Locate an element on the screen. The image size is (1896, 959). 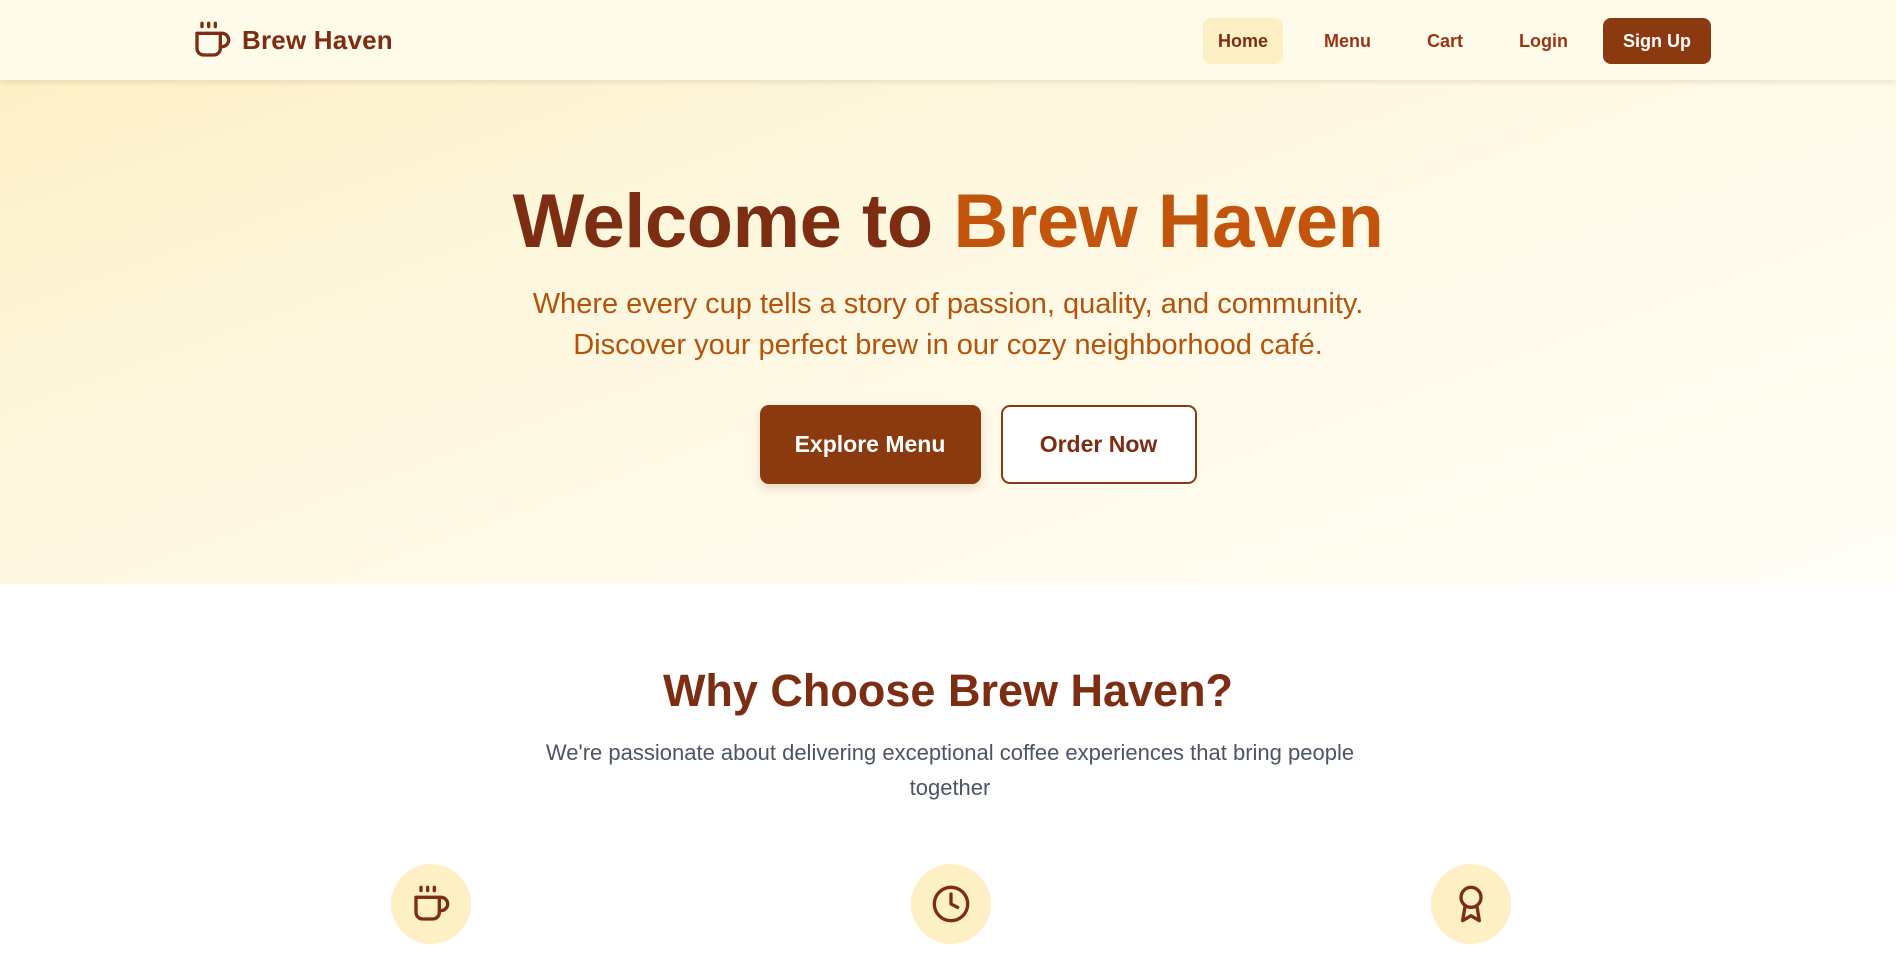
nav-link-home: Home is located at coordinates (1242, 41).